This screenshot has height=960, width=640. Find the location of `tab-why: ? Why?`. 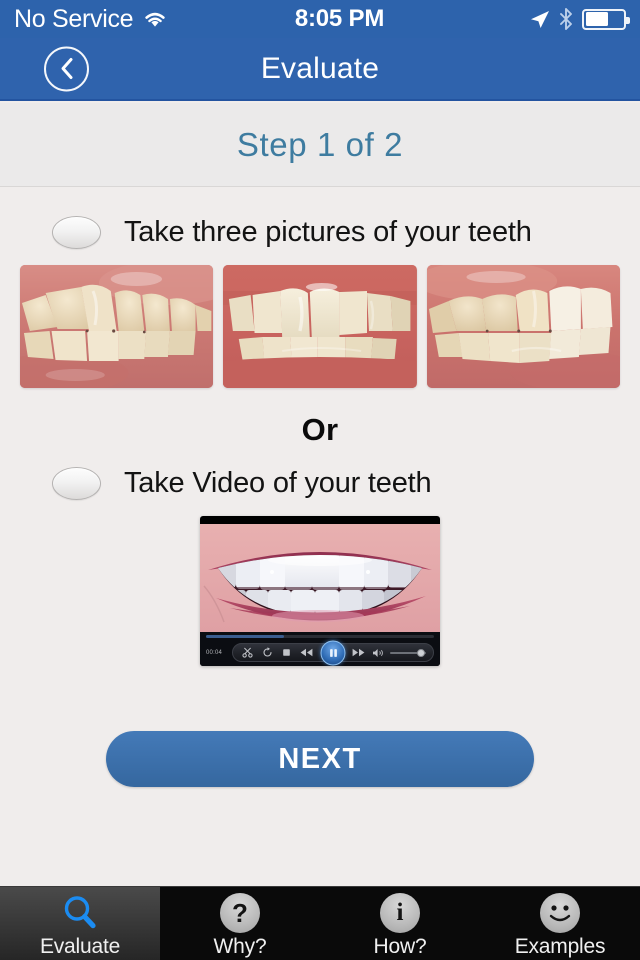

tab-why: ? Why? is located at coordinates (240, 923).